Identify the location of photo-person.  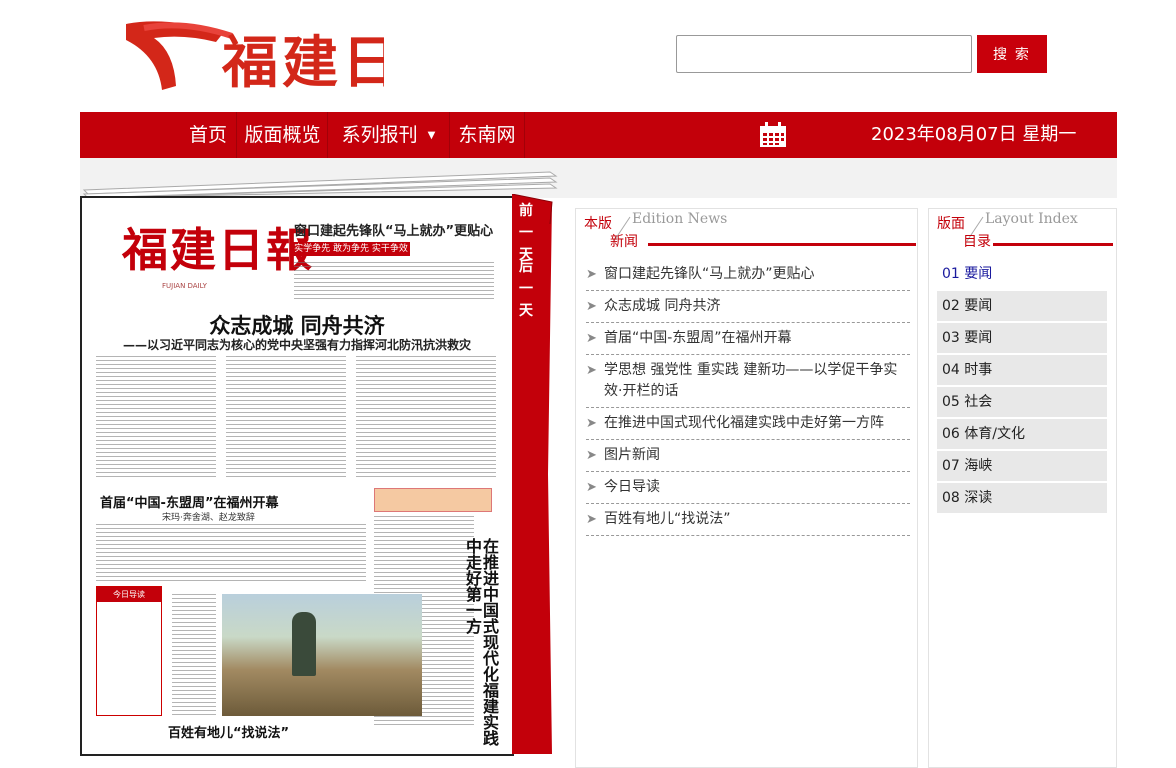
(304, 644).